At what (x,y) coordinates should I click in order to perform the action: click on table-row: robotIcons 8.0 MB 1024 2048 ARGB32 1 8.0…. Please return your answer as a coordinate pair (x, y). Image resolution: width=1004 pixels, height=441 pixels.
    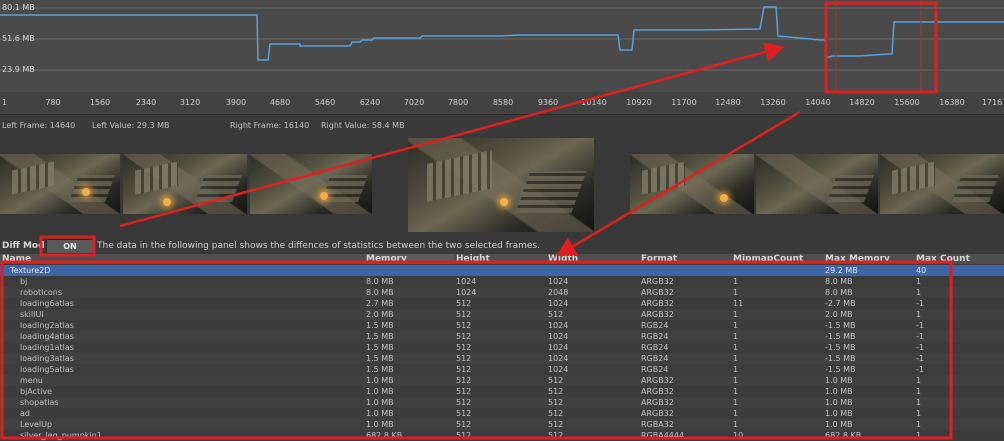
    Looking at the image, I should click on (502, 292).